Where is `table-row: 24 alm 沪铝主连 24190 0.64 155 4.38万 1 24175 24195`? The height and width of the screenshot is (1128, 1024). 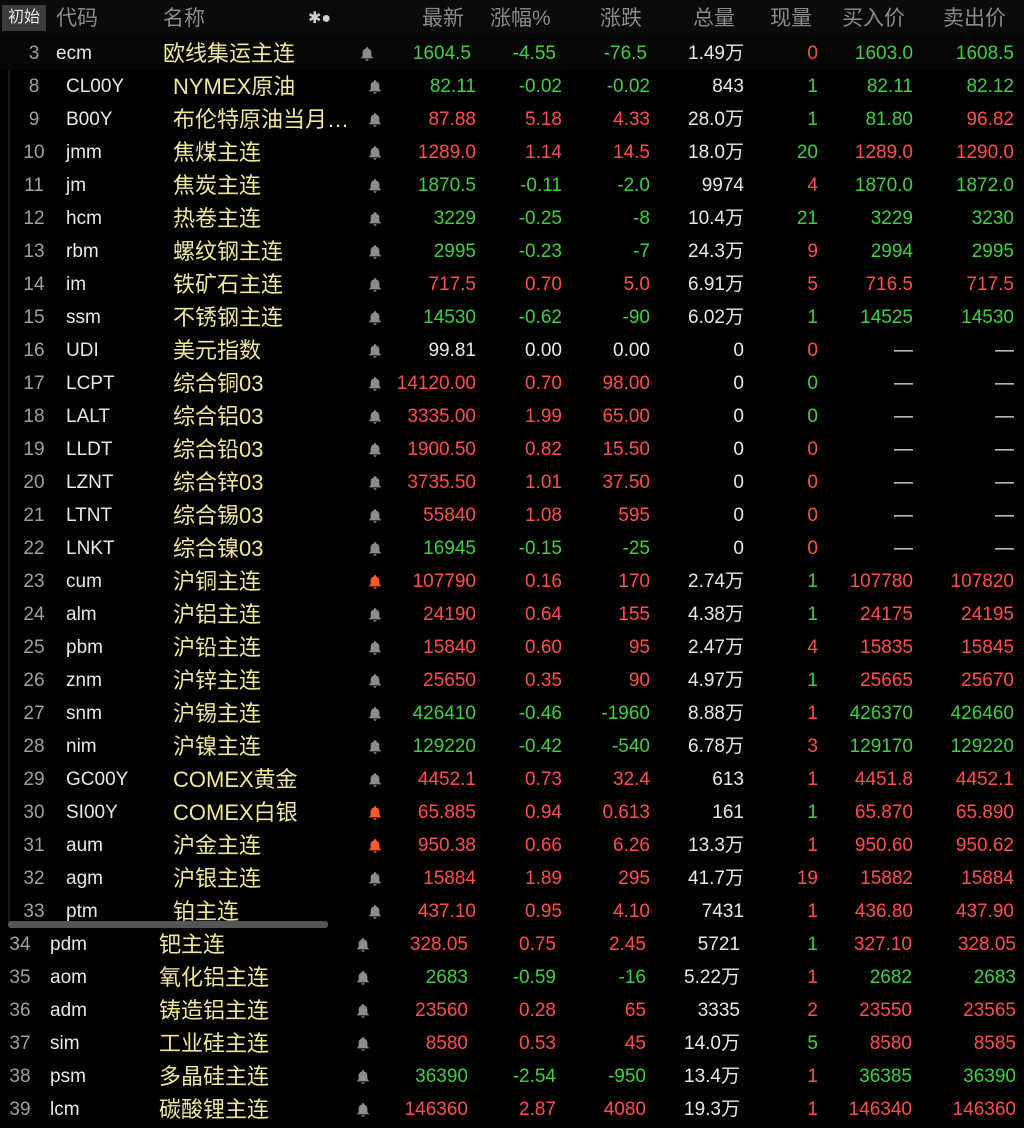 table-row: 24 alm 沪铝主连 24190 0.64 155 4.38万 1 24175 24195 is located at coordinates (512, 614).